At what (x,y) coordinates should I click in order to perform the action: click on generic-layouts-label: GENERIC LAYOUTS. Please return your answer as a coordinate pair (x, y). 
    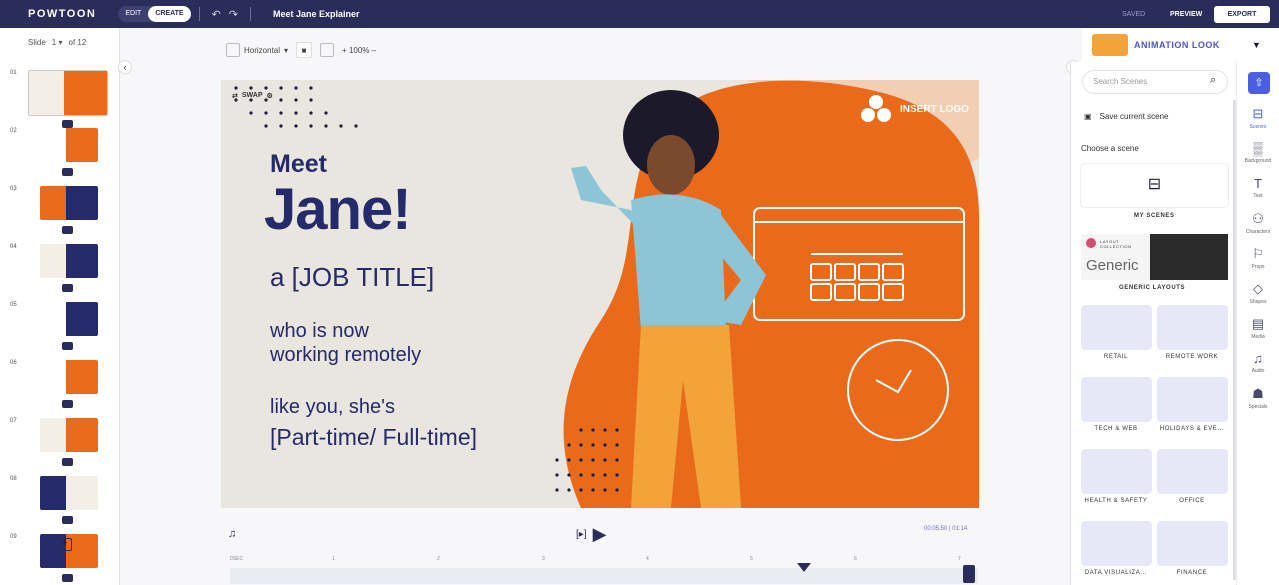
    Looking at the image, I should click on (1152, 288).